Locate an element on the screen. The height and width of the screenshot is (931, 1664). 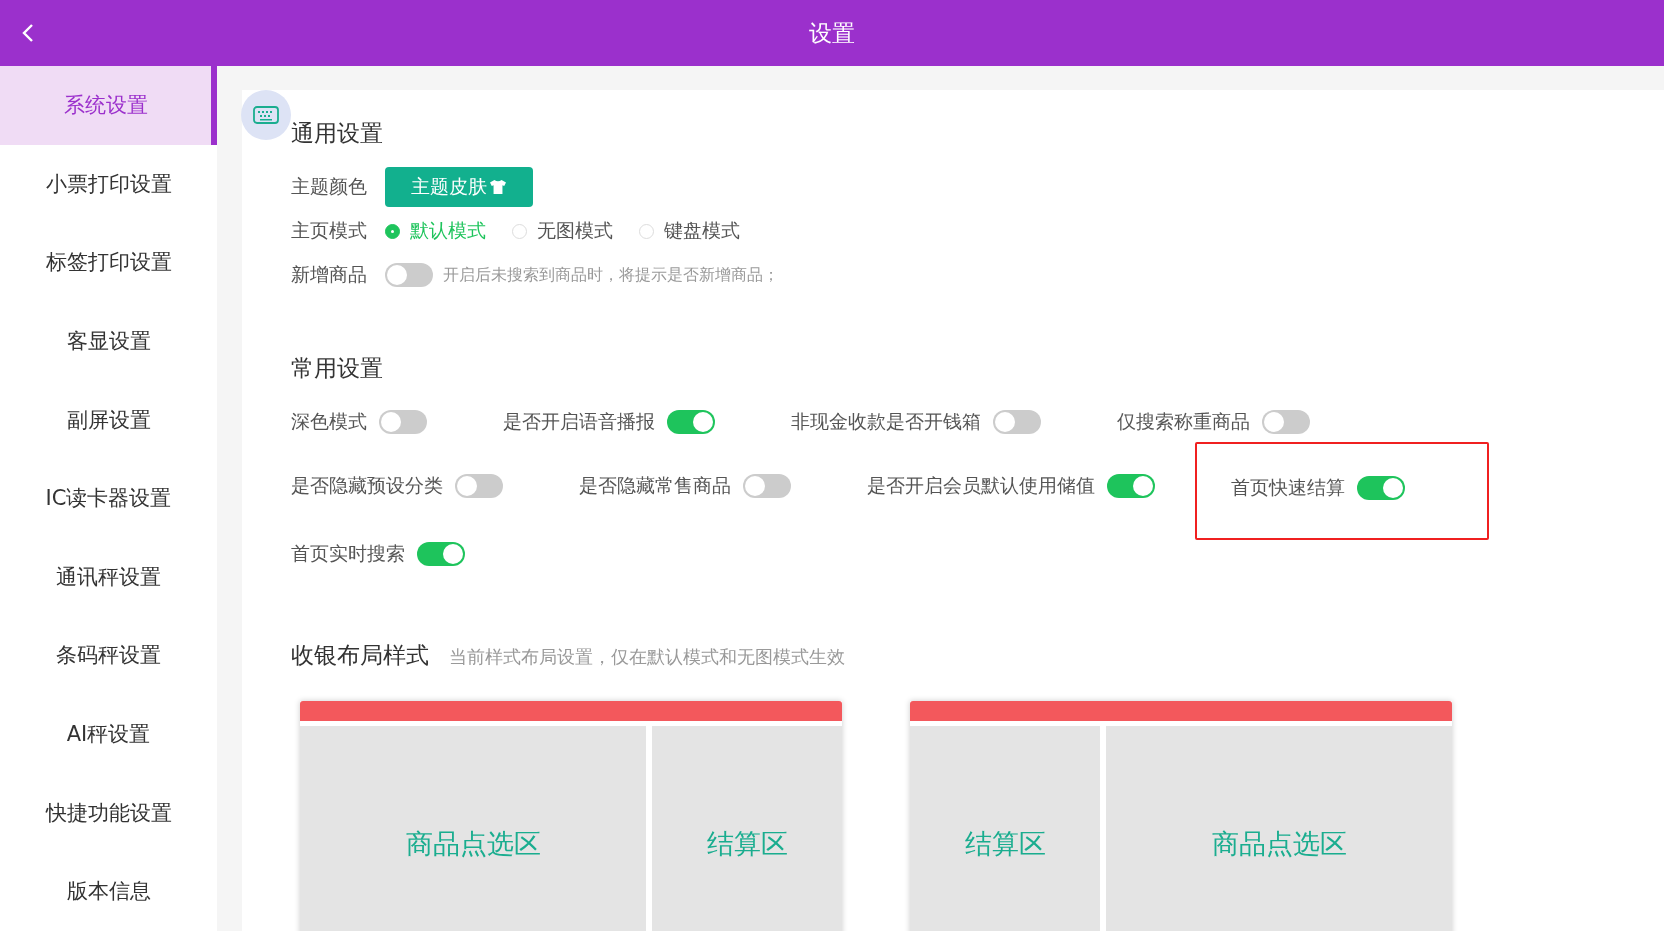
radio-label: 无图模式 is located at coordinates (575, 231).